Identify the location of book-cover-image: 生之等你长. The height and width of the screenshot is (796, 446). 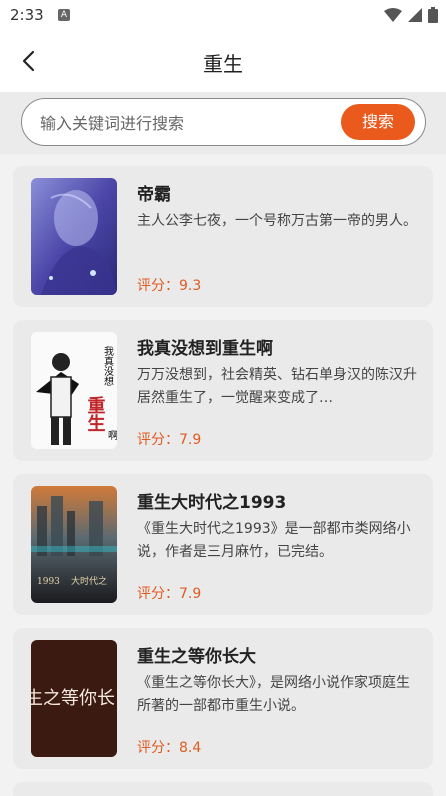
(74, 698).